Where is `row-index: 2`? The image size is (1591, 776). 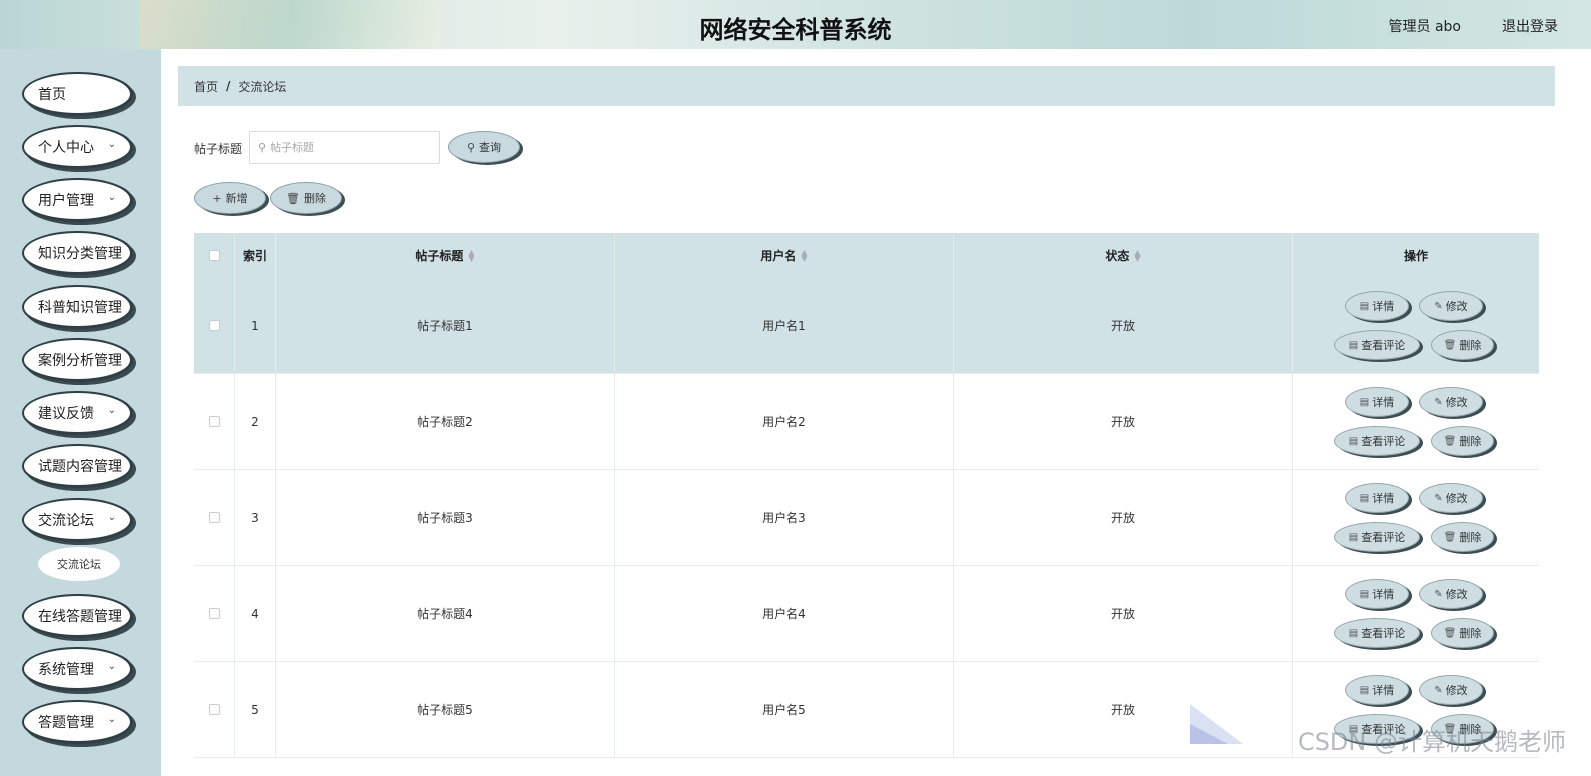
row-index: 2 is located at coordinates (255, 421).